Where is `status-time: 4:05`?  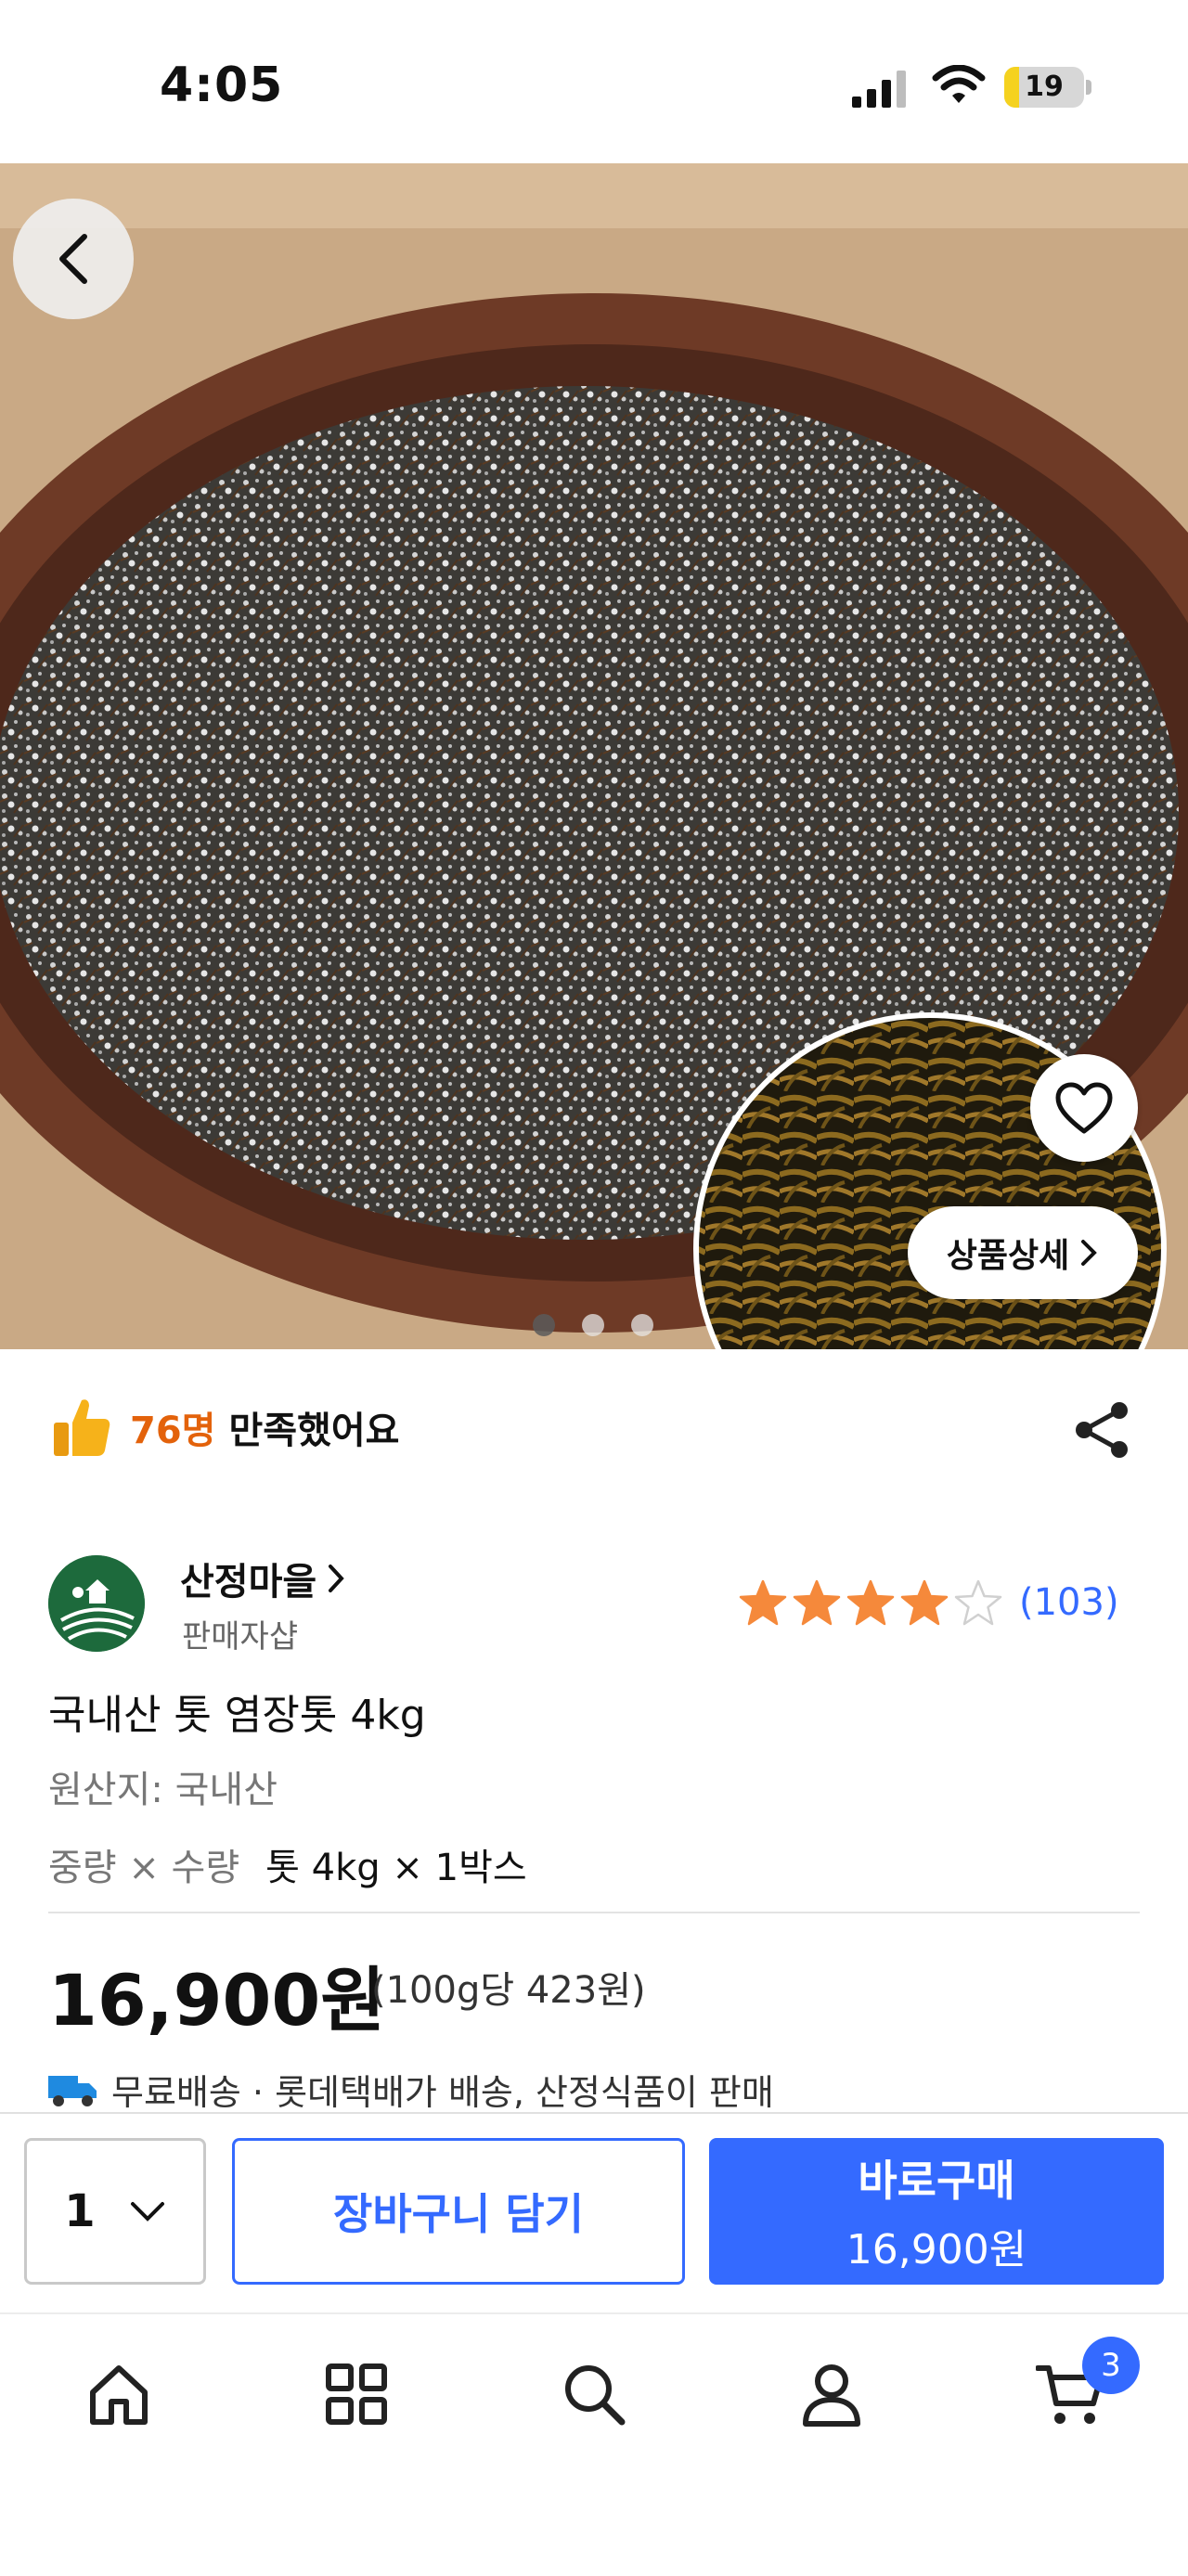 status-time: 4:05 is located at coordinates (222, 86).